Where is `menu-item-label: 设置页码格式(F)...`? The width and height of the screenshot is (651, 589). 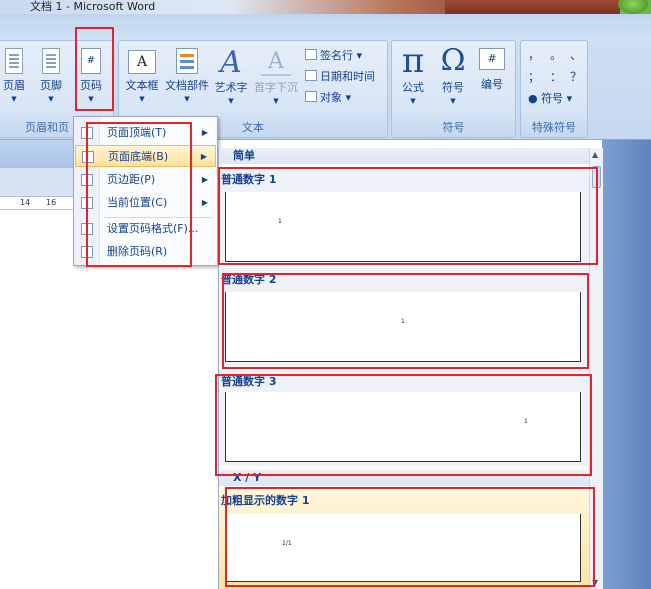
menu-item-label: 设置页码格式(F)... is located at coordinates (153, 228).